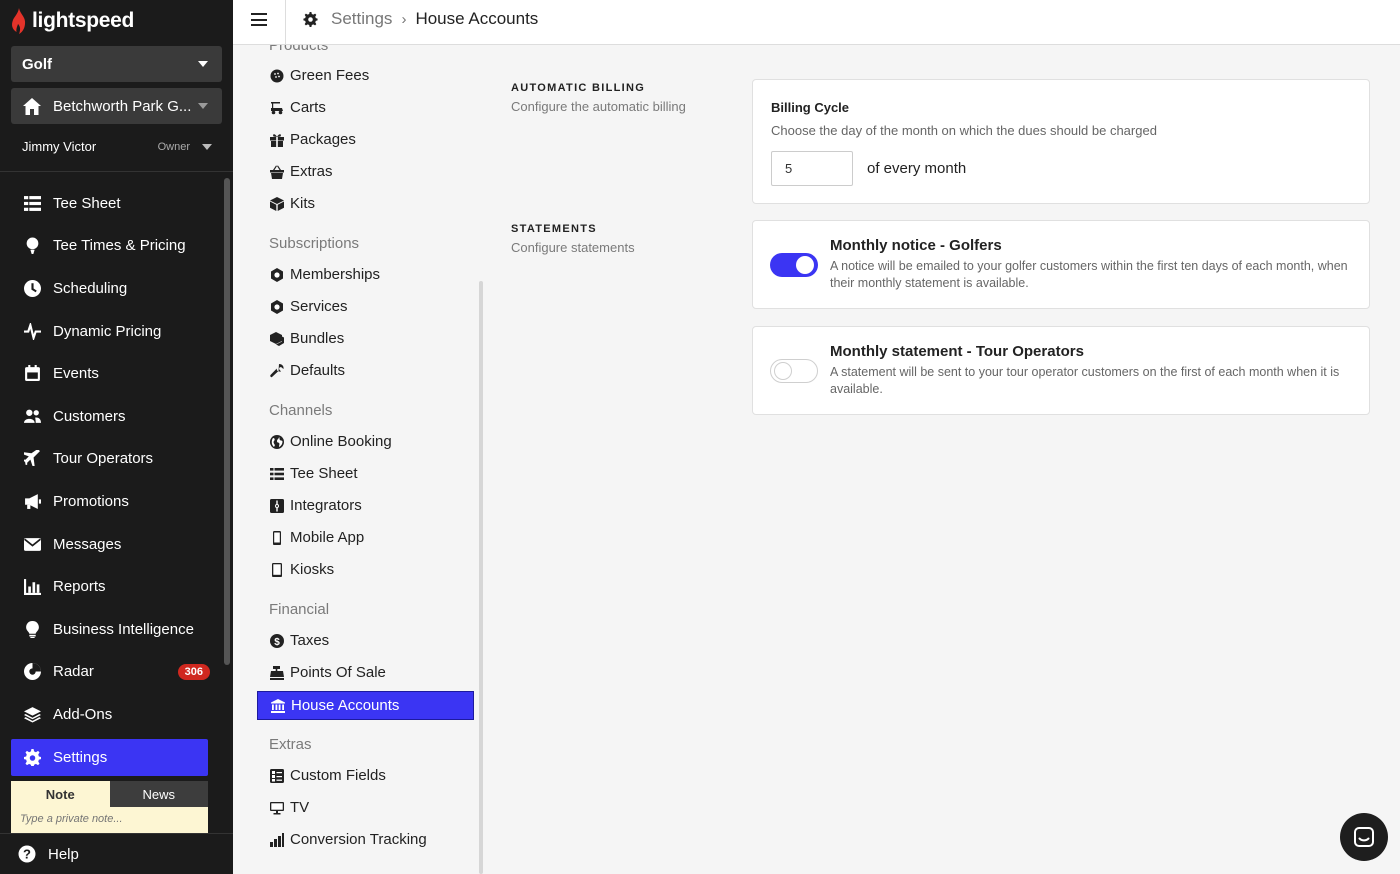  What do you see at coordinates (60, 794) in the screenshot?
I see `tab-note: Note` at bounding box center [60, 794].